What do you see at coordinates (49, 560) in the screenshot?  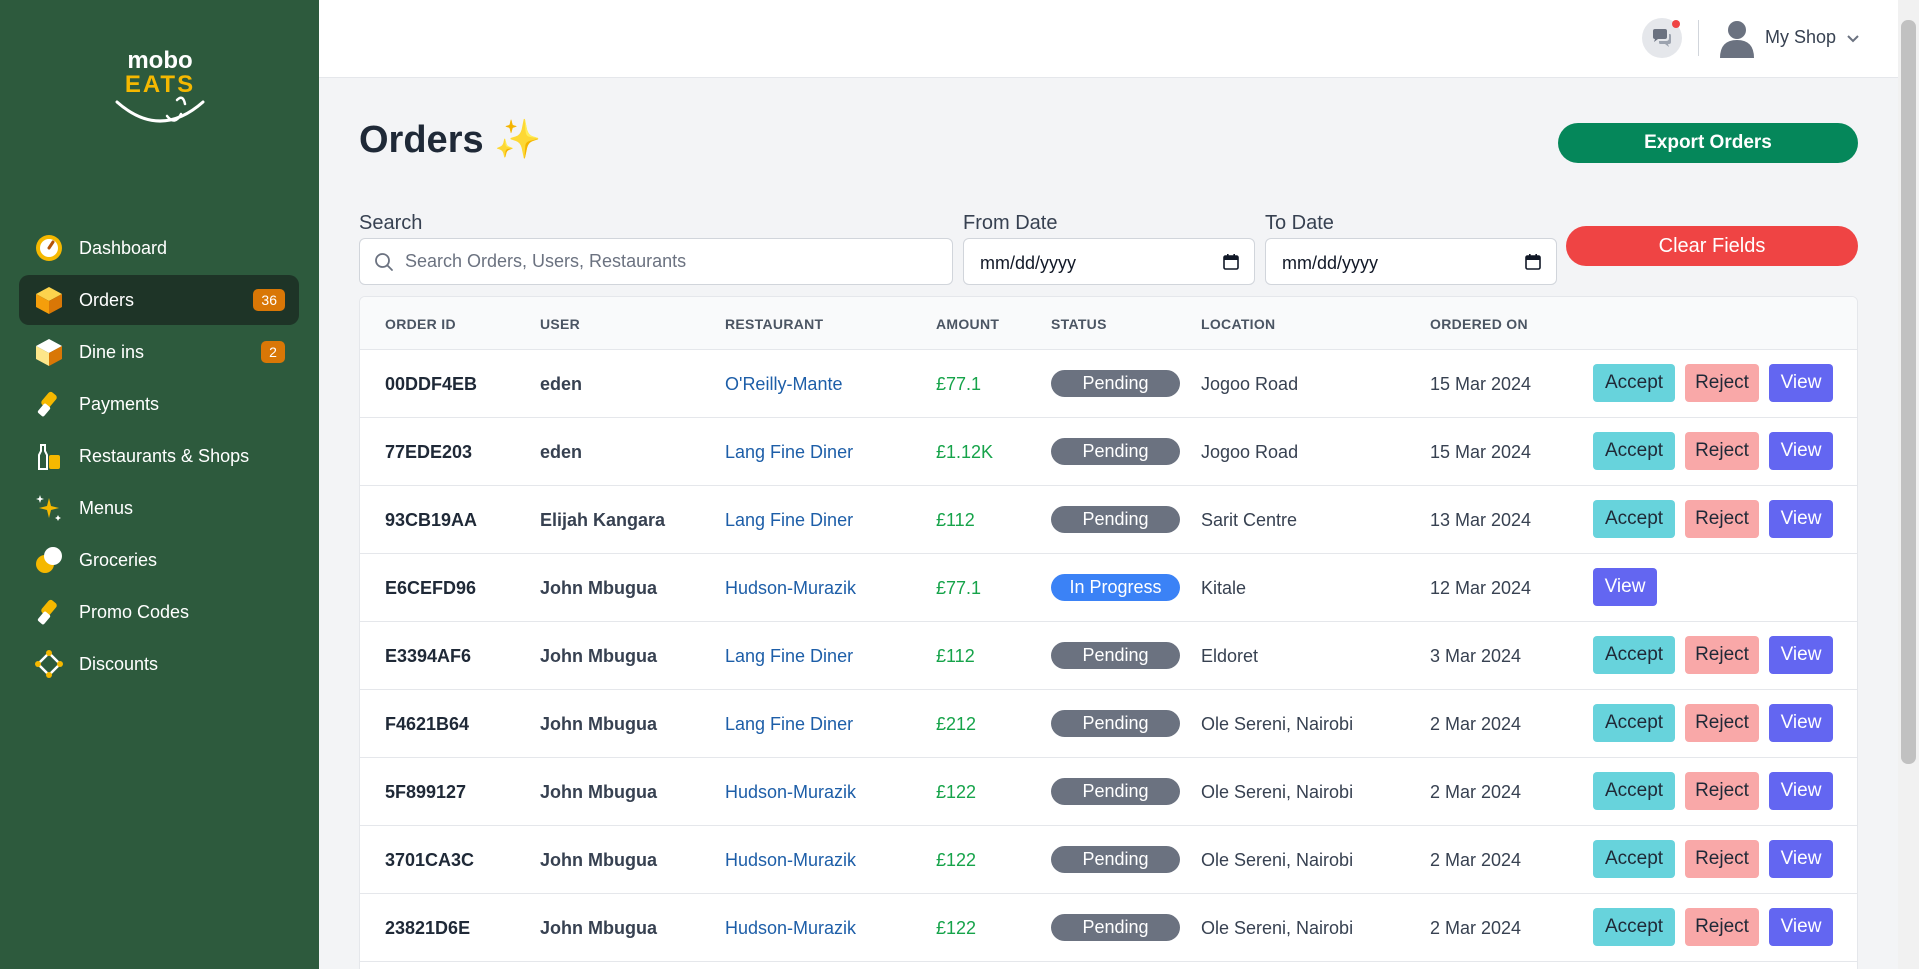 I see `groceries-icon` at bounding box center [49, 560].